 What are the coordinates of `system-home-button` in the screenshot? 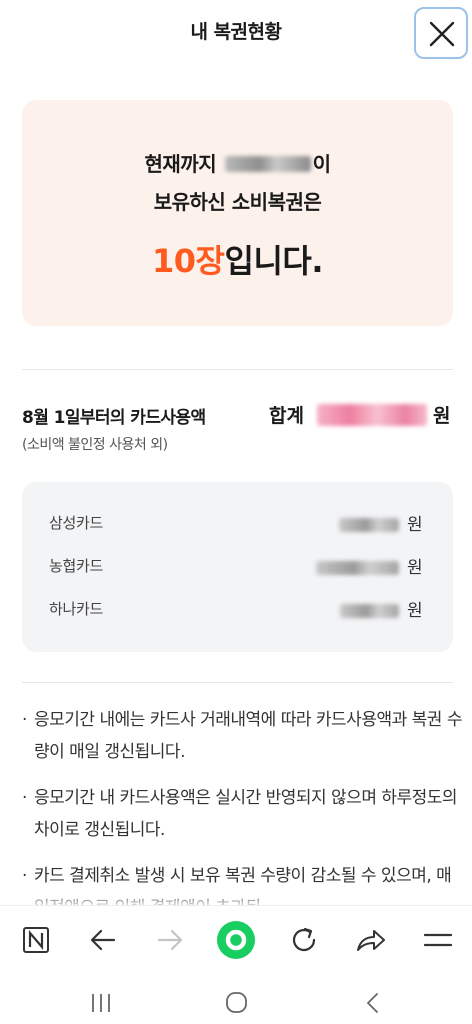 It's located at (236, 1003).